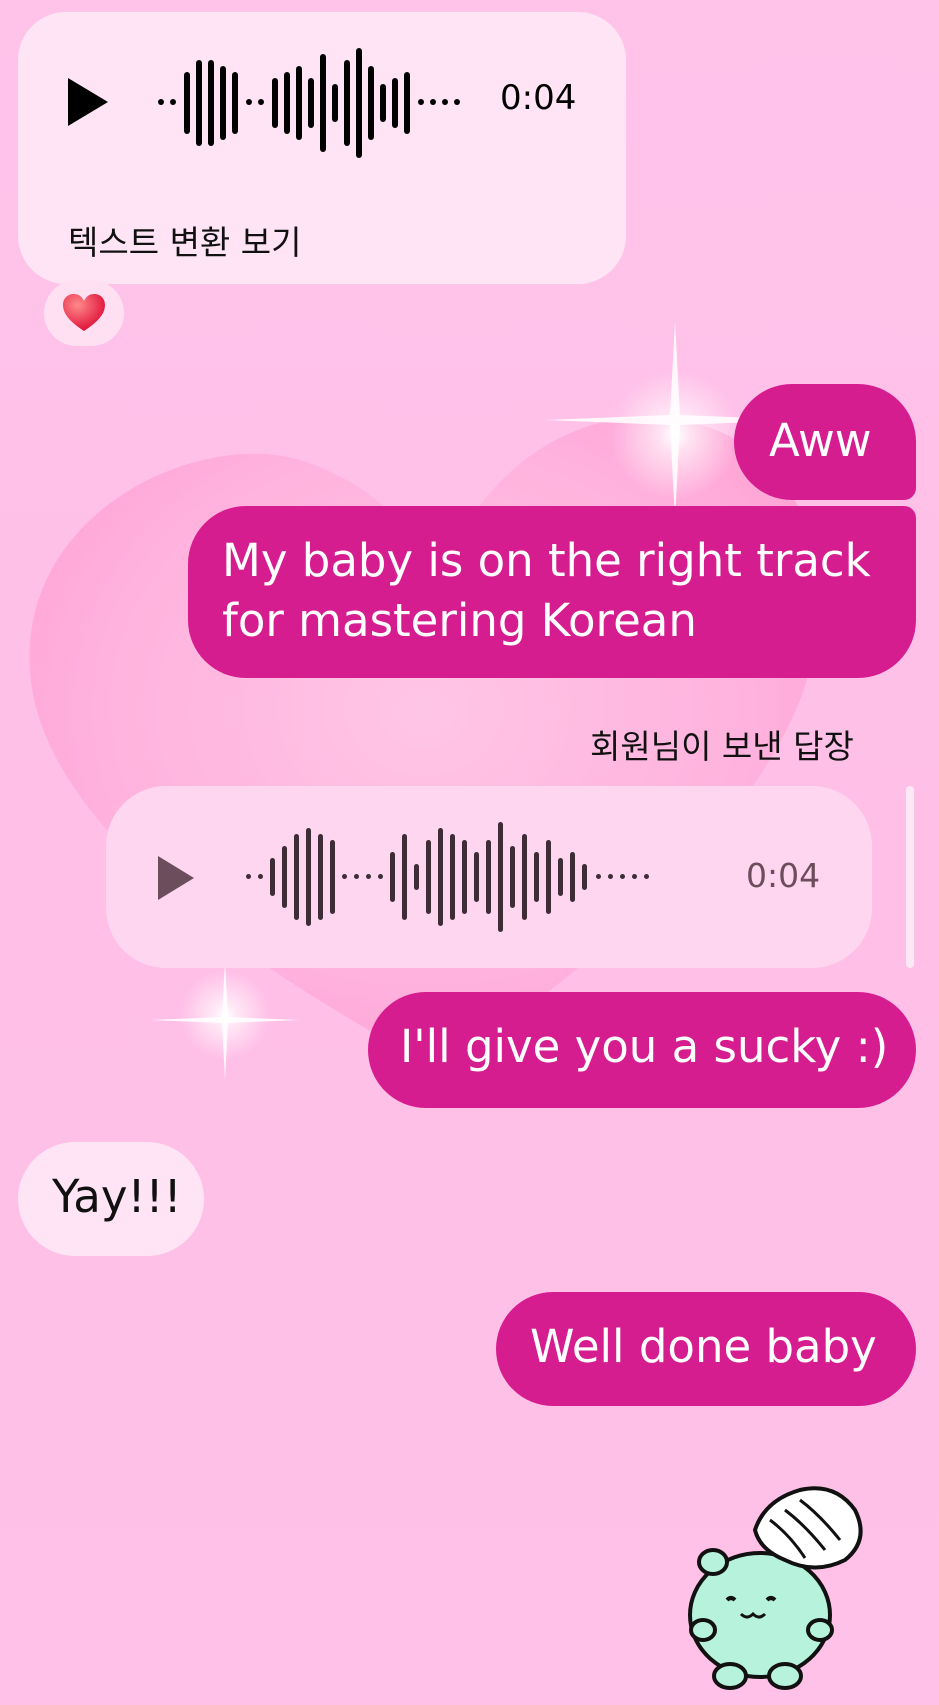  Describe the element at coordinates (644, 1046) in the screenshot. I see `message-text: I'll give you a sucky :)` at that location.